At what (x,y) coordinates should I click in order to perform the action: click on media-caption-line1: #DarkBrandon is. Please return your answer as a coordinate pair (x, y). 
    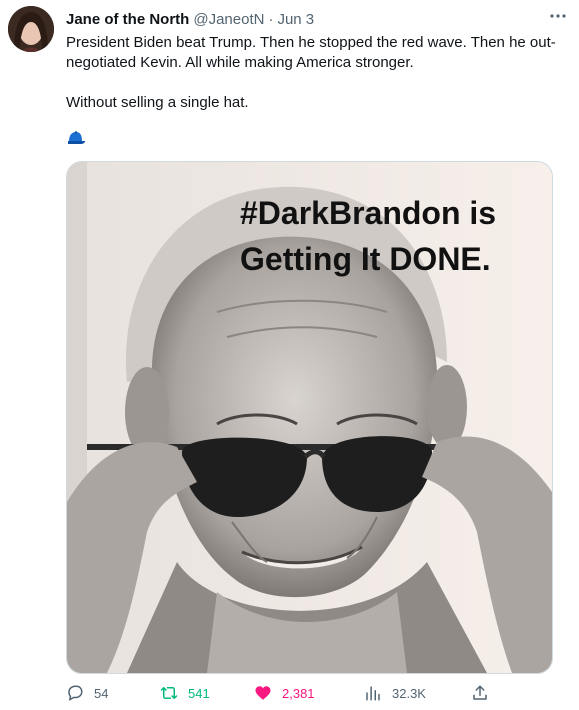
    Looking at the image, I should click on (368, 213).